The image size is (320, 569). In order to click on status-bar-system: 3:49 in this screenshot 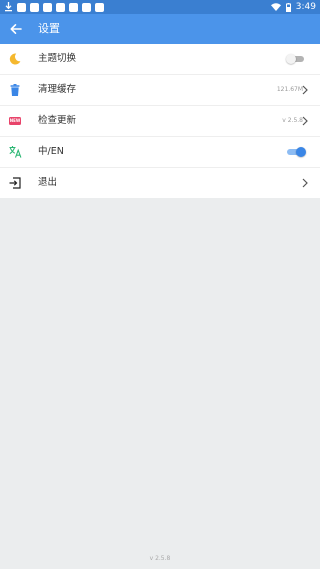, I will do `click(293, 7)`.